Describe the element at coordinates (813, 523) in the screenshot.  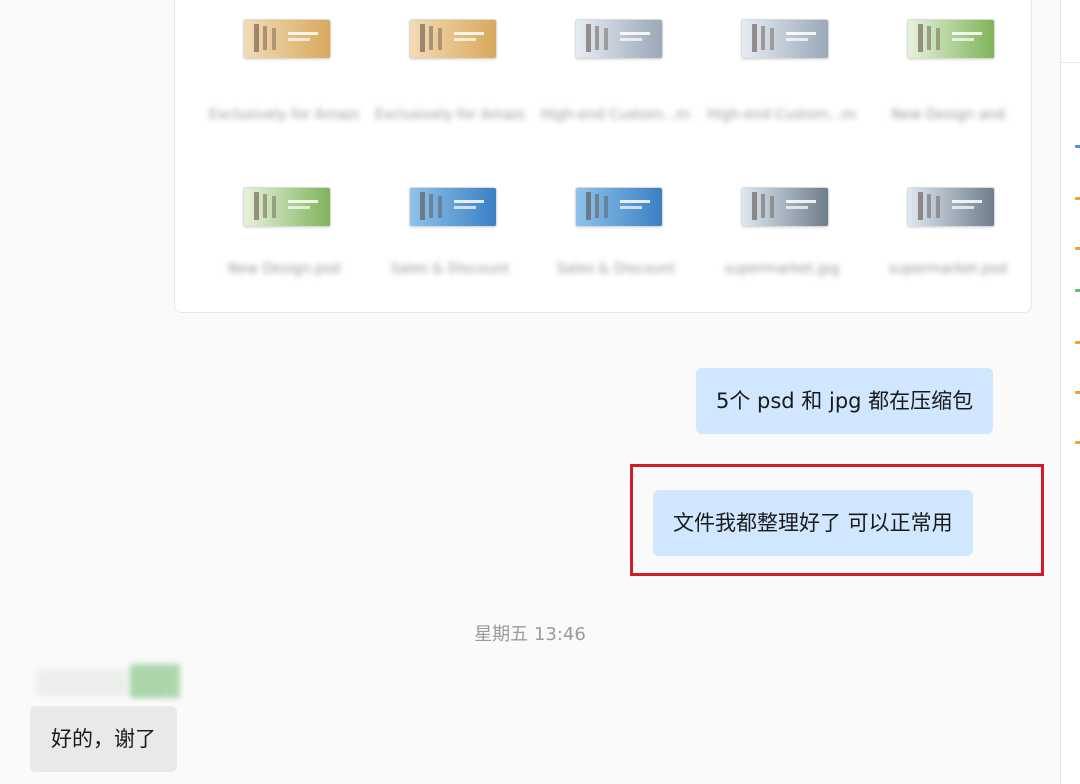
I see `outgoing-message: 文件我都整理好了 可以正常用` at that location.